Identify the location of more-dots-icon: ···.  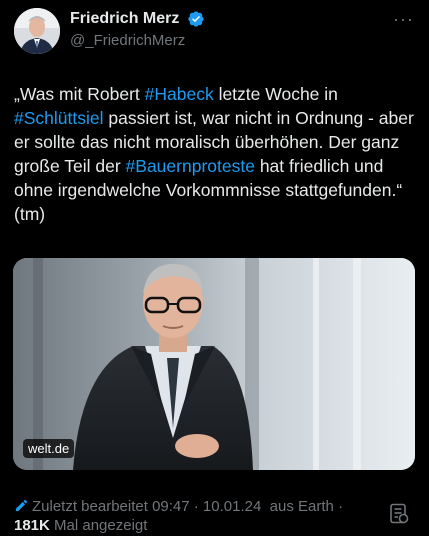
(403, 19).